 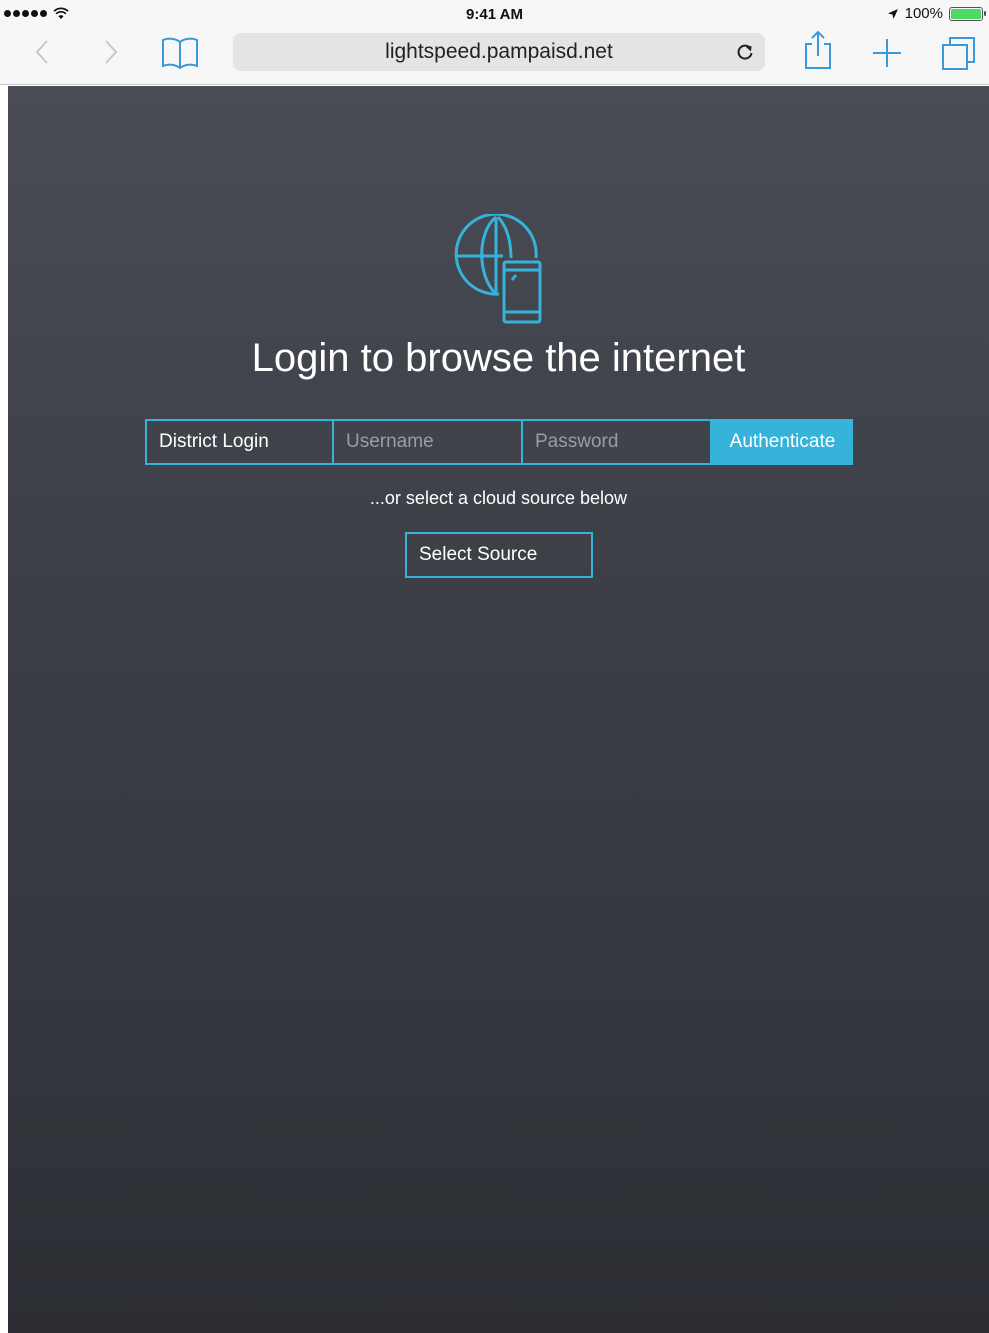 I want to click on share-button, so click(x=818, y=51).